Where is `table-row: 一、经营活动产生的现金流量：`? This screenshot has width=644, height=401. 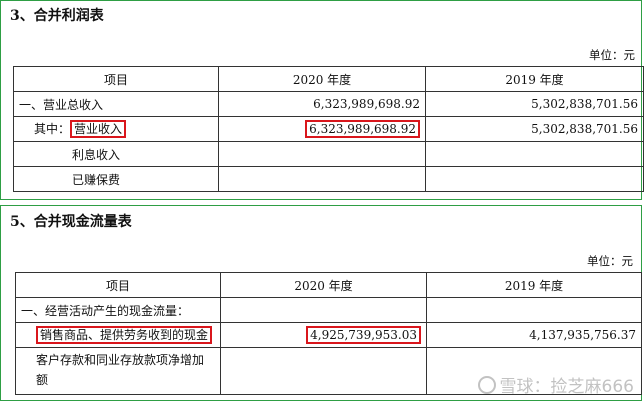
table-row: 一、经营活动产生的现金流量： is located at coordinates (328, 310).